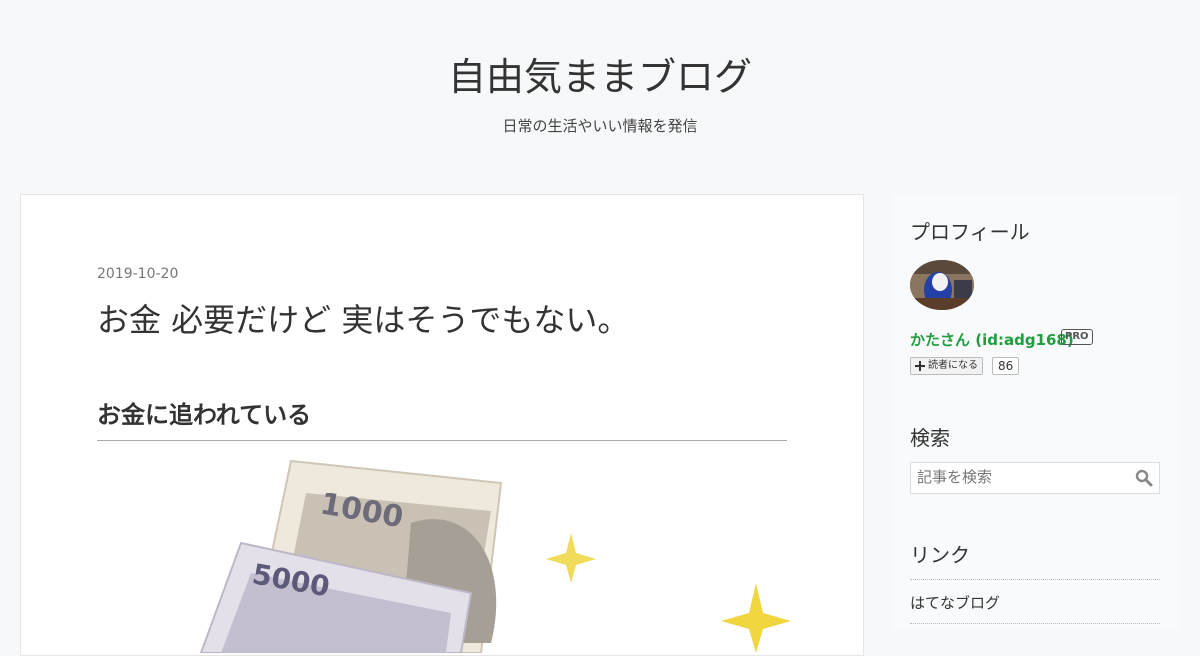 This screenshot has height=656, width=1200. What do you see at coordinates (940, 555) in the screenshot?
I see `links-heading: リンク` at bounding box center [940, 555].